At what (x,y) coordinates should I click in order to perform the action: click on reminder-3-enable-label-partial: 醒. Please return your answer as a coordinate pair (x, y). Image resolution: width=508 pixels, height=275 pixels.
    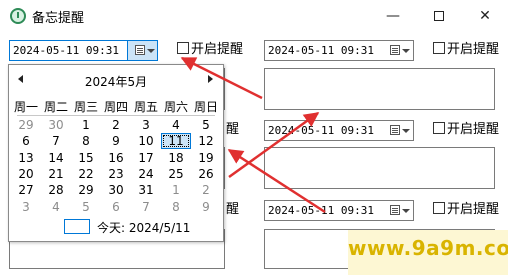
    Looking at the image, I should click on (233, 129).